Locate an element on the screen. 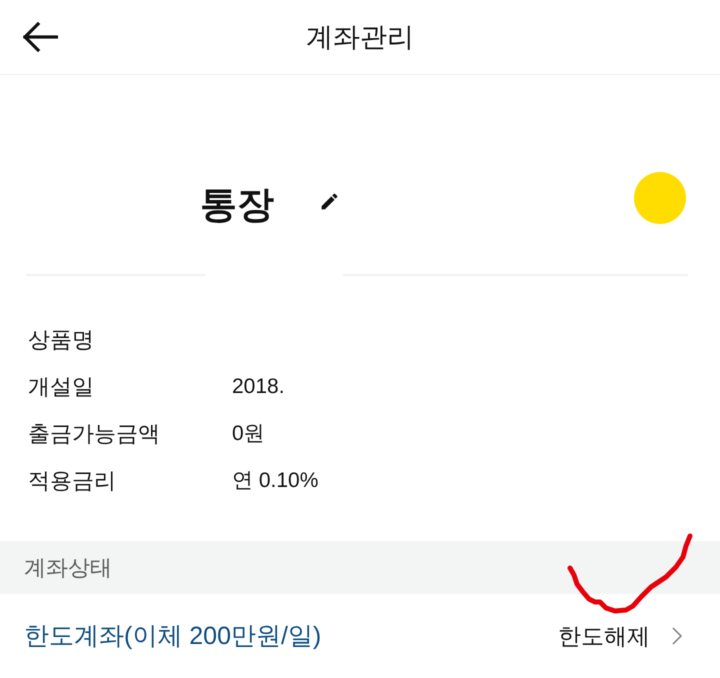  detail-label: 출금가능금액 is located at coordinates (94, 433).